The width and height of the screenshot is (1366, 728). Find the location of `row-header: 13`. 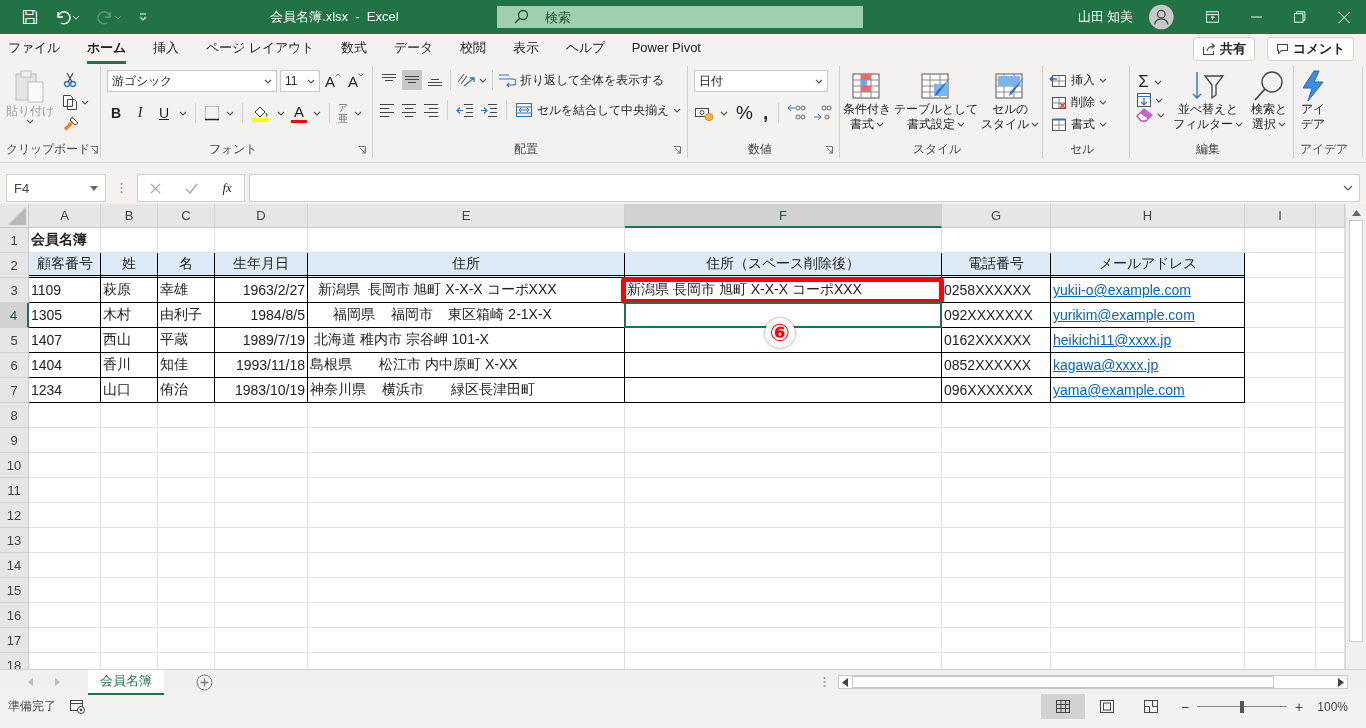

row-header: 13 is located at coordinates (14, 540).